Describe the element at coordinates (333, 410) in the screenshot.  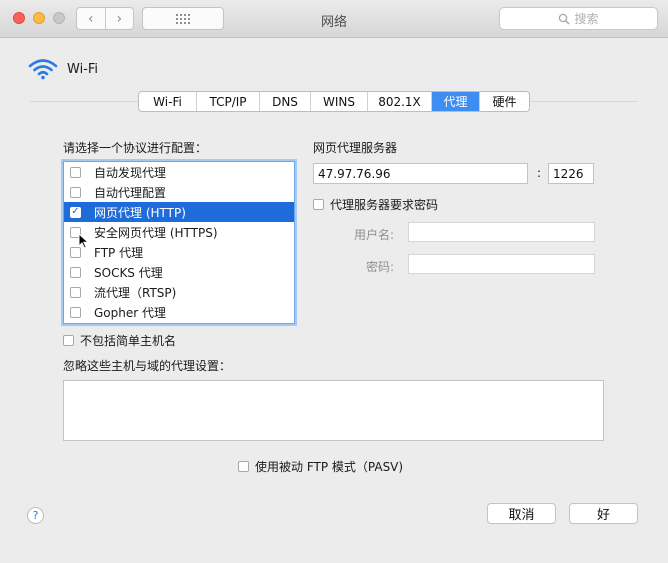
I see `bypass-hosts-textarea` at that location.